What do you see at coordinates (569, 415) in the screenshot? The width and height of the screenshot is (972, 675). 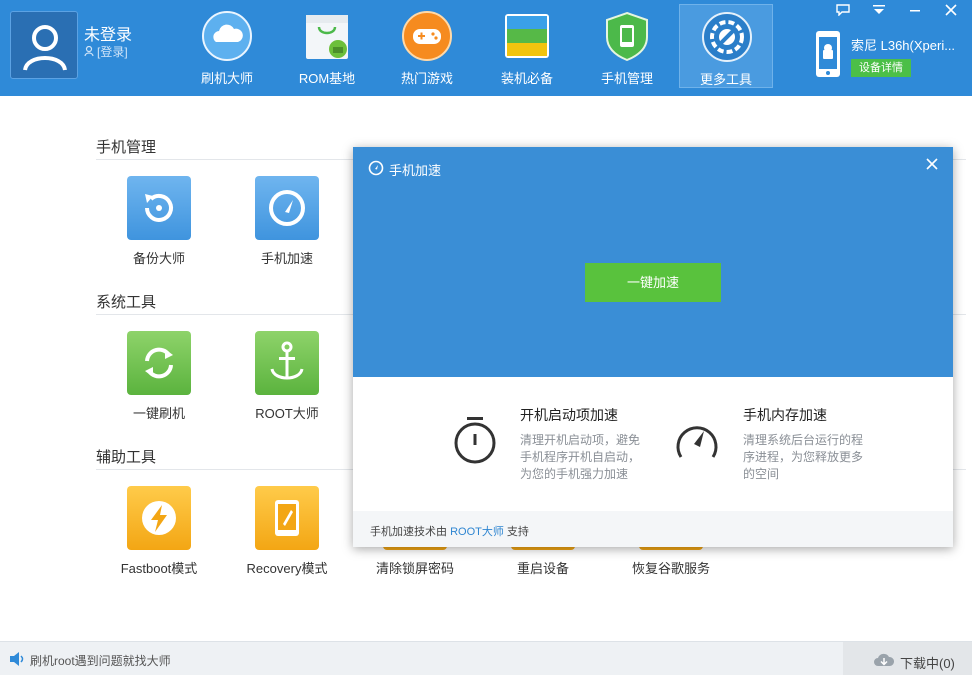 I see `feature-title: 开机启动项加速` at bounding box center [569, 415].